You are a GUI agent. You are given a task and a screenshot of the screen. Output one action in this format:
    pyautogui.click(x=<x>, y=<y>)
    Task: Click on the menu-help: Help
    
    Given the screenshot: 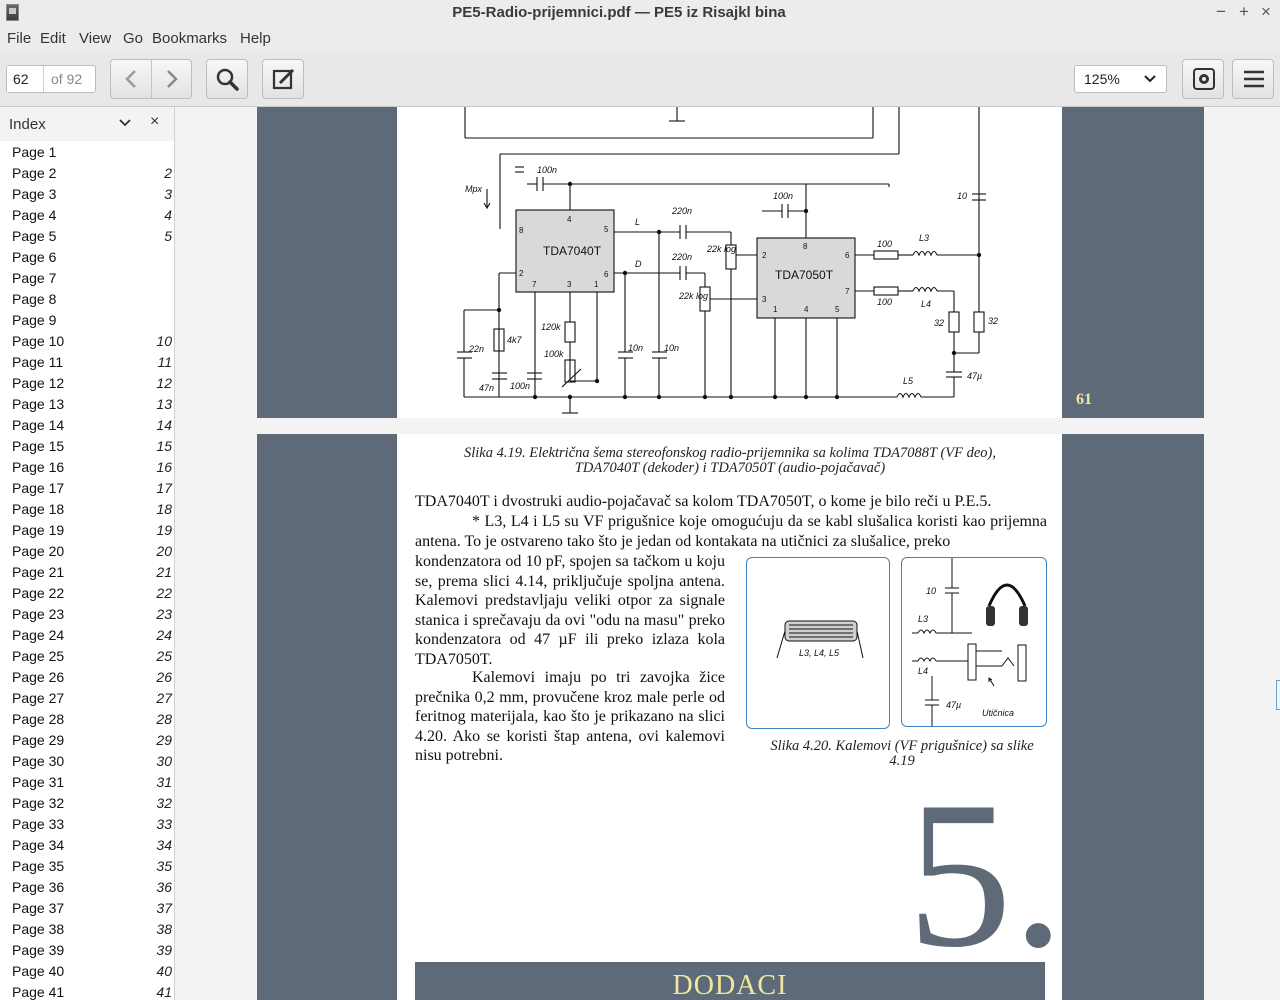 What is the action you would take?
    pyautogui.click(x=255, y=38)
    